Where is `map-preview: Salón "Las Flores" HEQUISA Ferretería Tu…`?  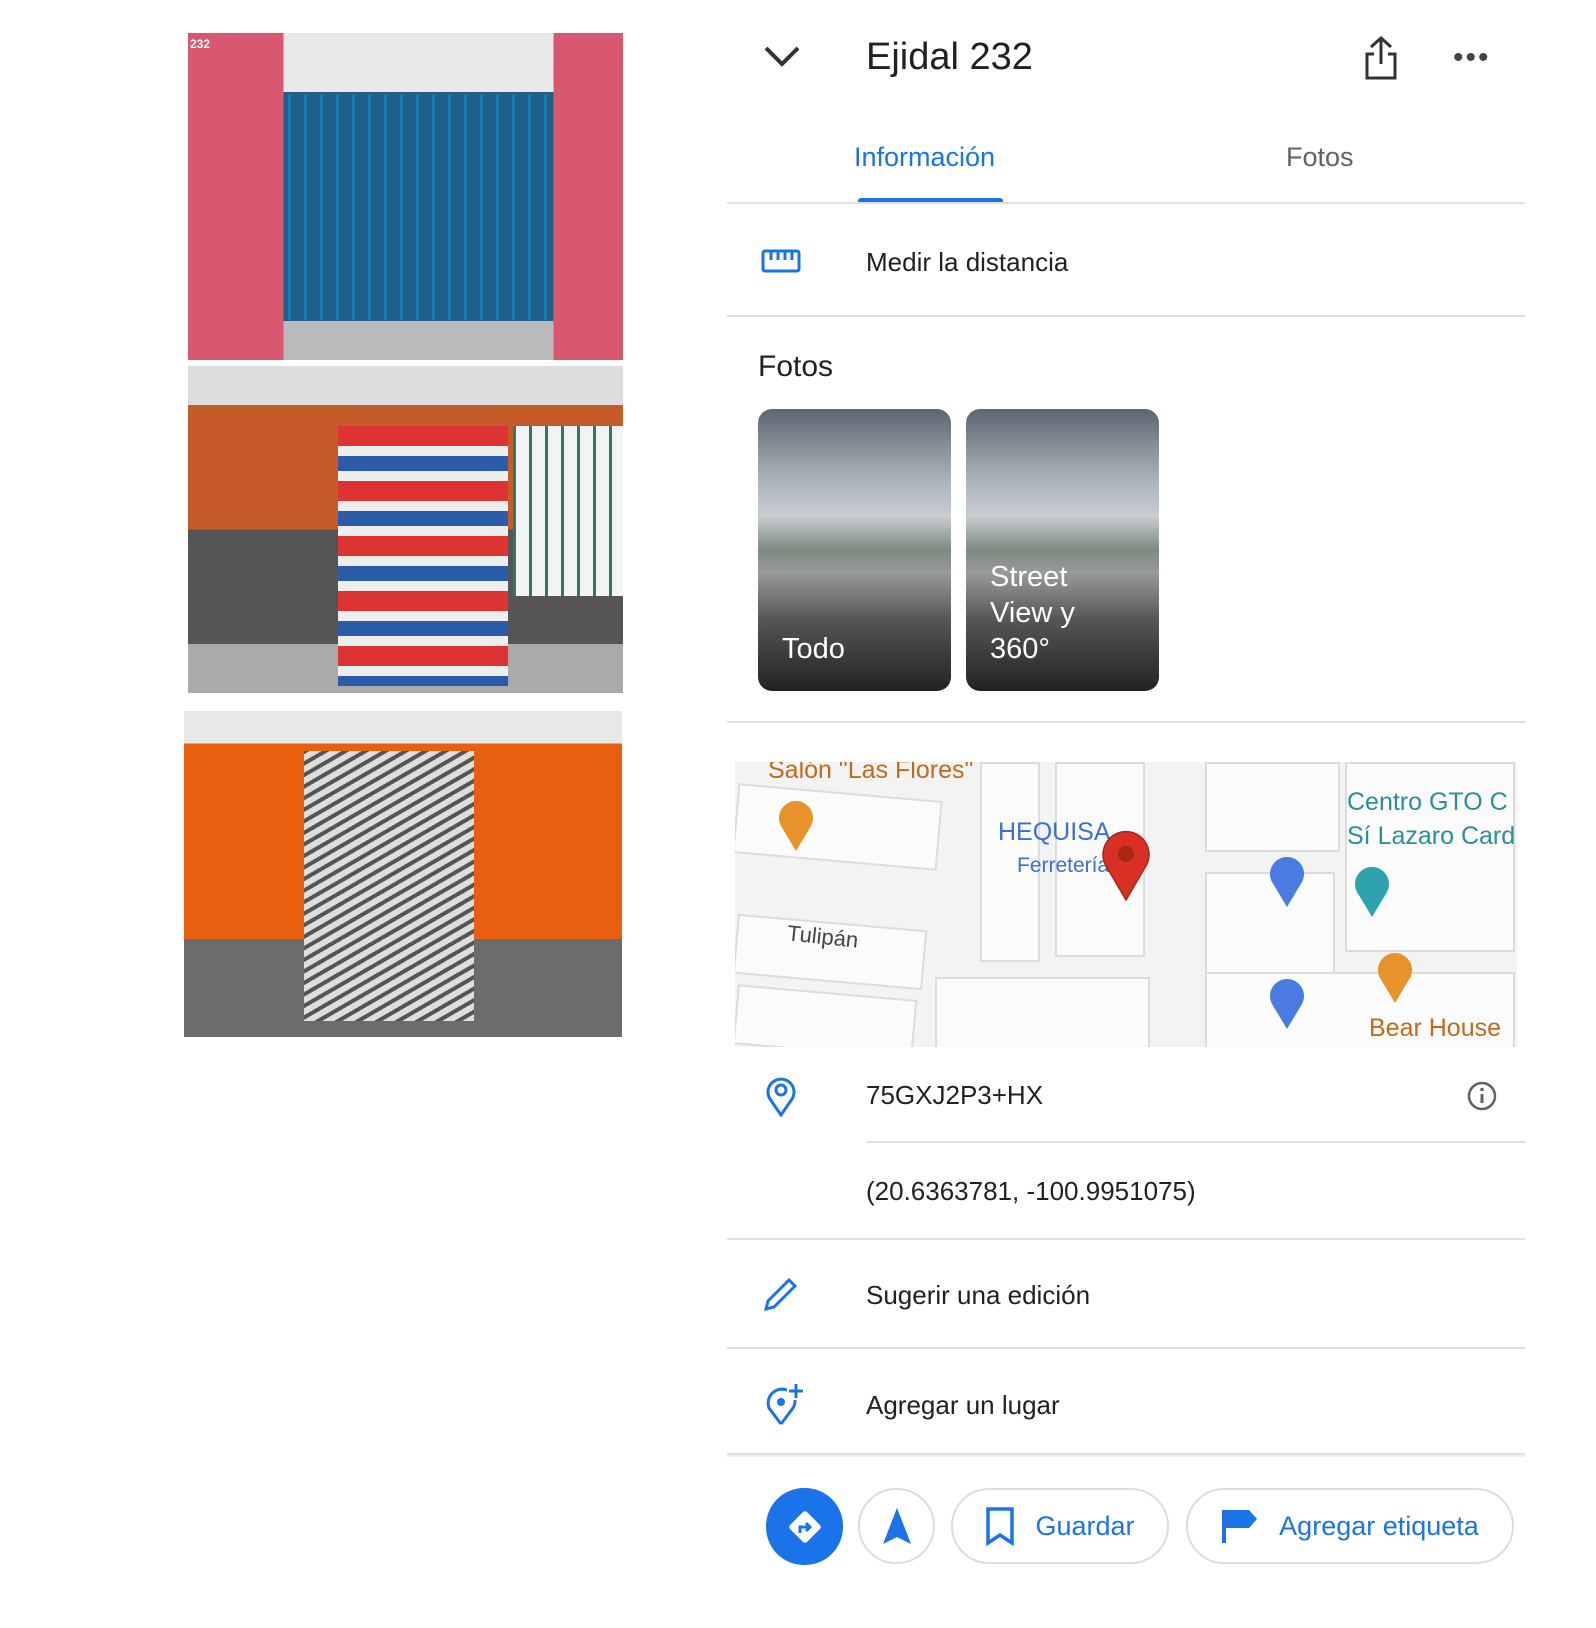 map-preview: Salón "Las Flores" HEQUISA Ferretería Tu… is located at coordinates (1126, 904).